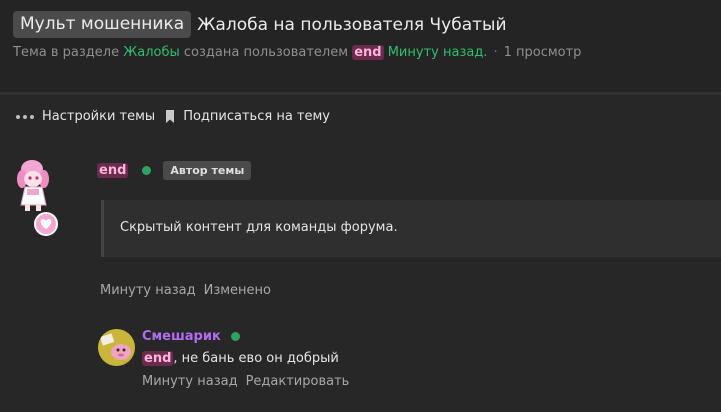 The width and height of the screenshot is (721, 412). What do you see at coordinates (256, 116) in the screenshot?
I see `subscribe-button: Подписаться на тему` at bounding box center [256, 116].